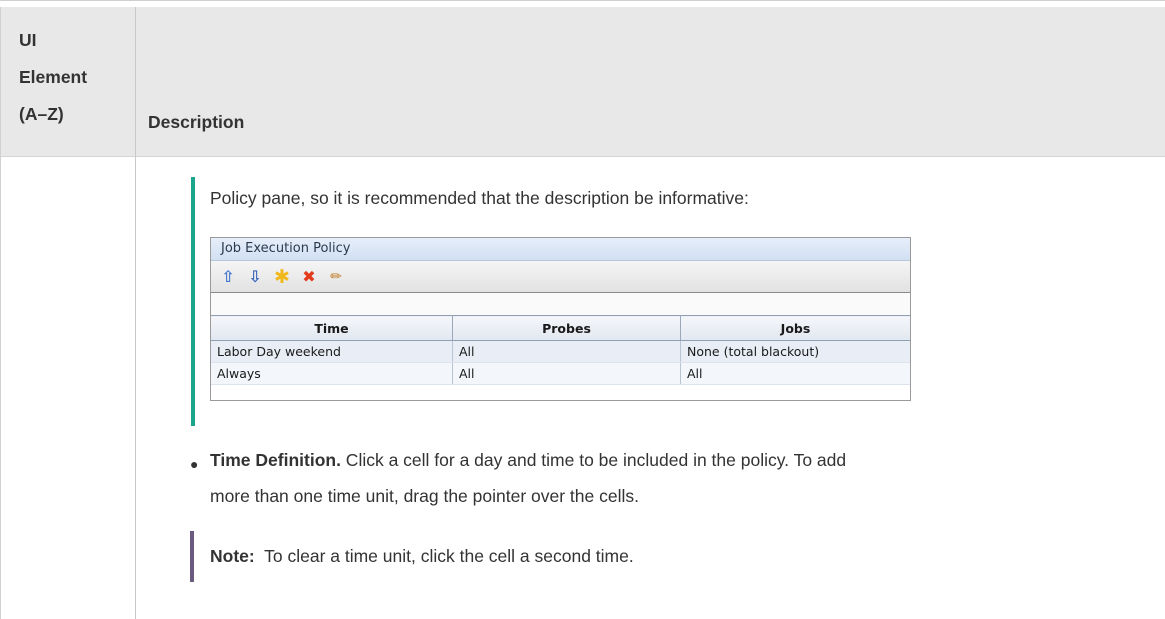 The height and width of the screenshot is (619, 1165). I want to click on header-ui-line2: Element, so click(53, 77).